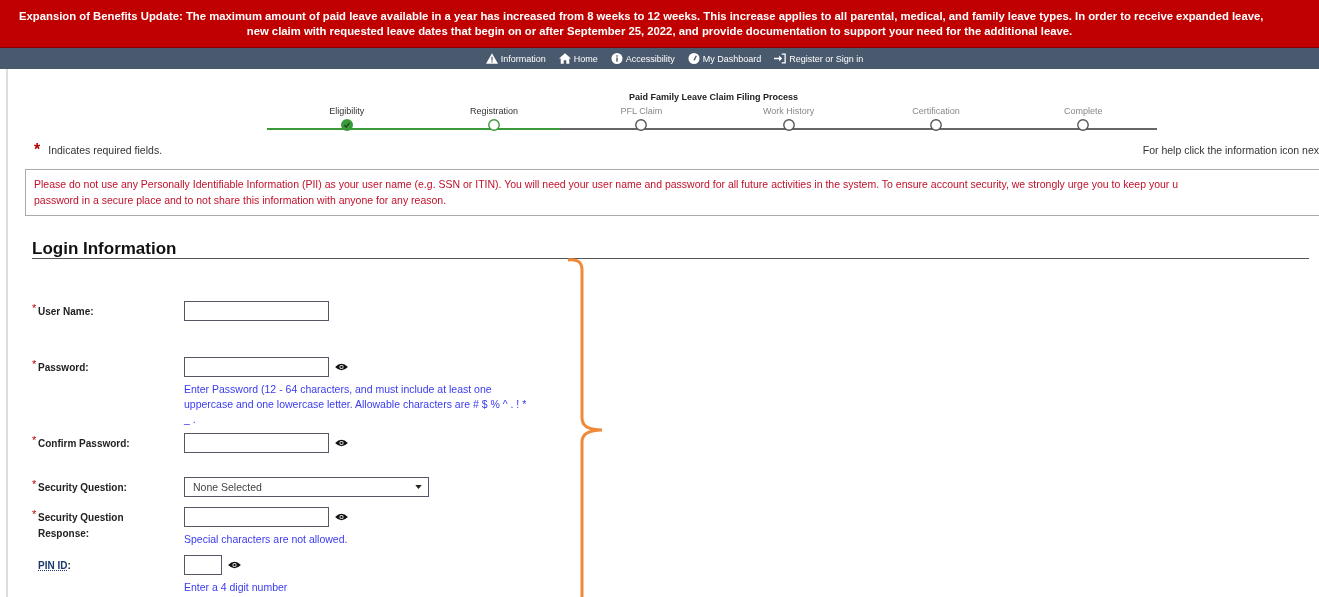  I want to click on field-label: Security Question:, so click(83, 488).